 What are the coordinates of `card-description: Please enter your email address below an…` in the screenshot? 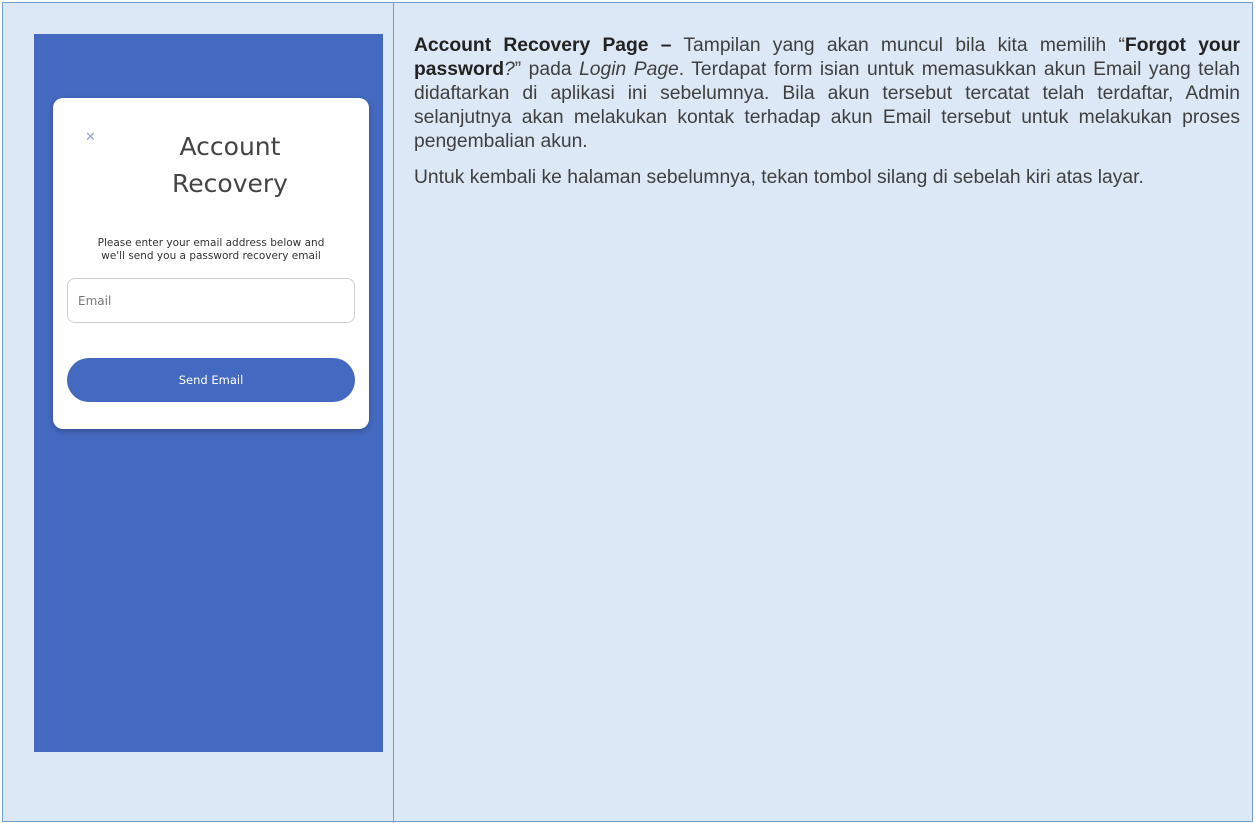 It's located at (211, 250).